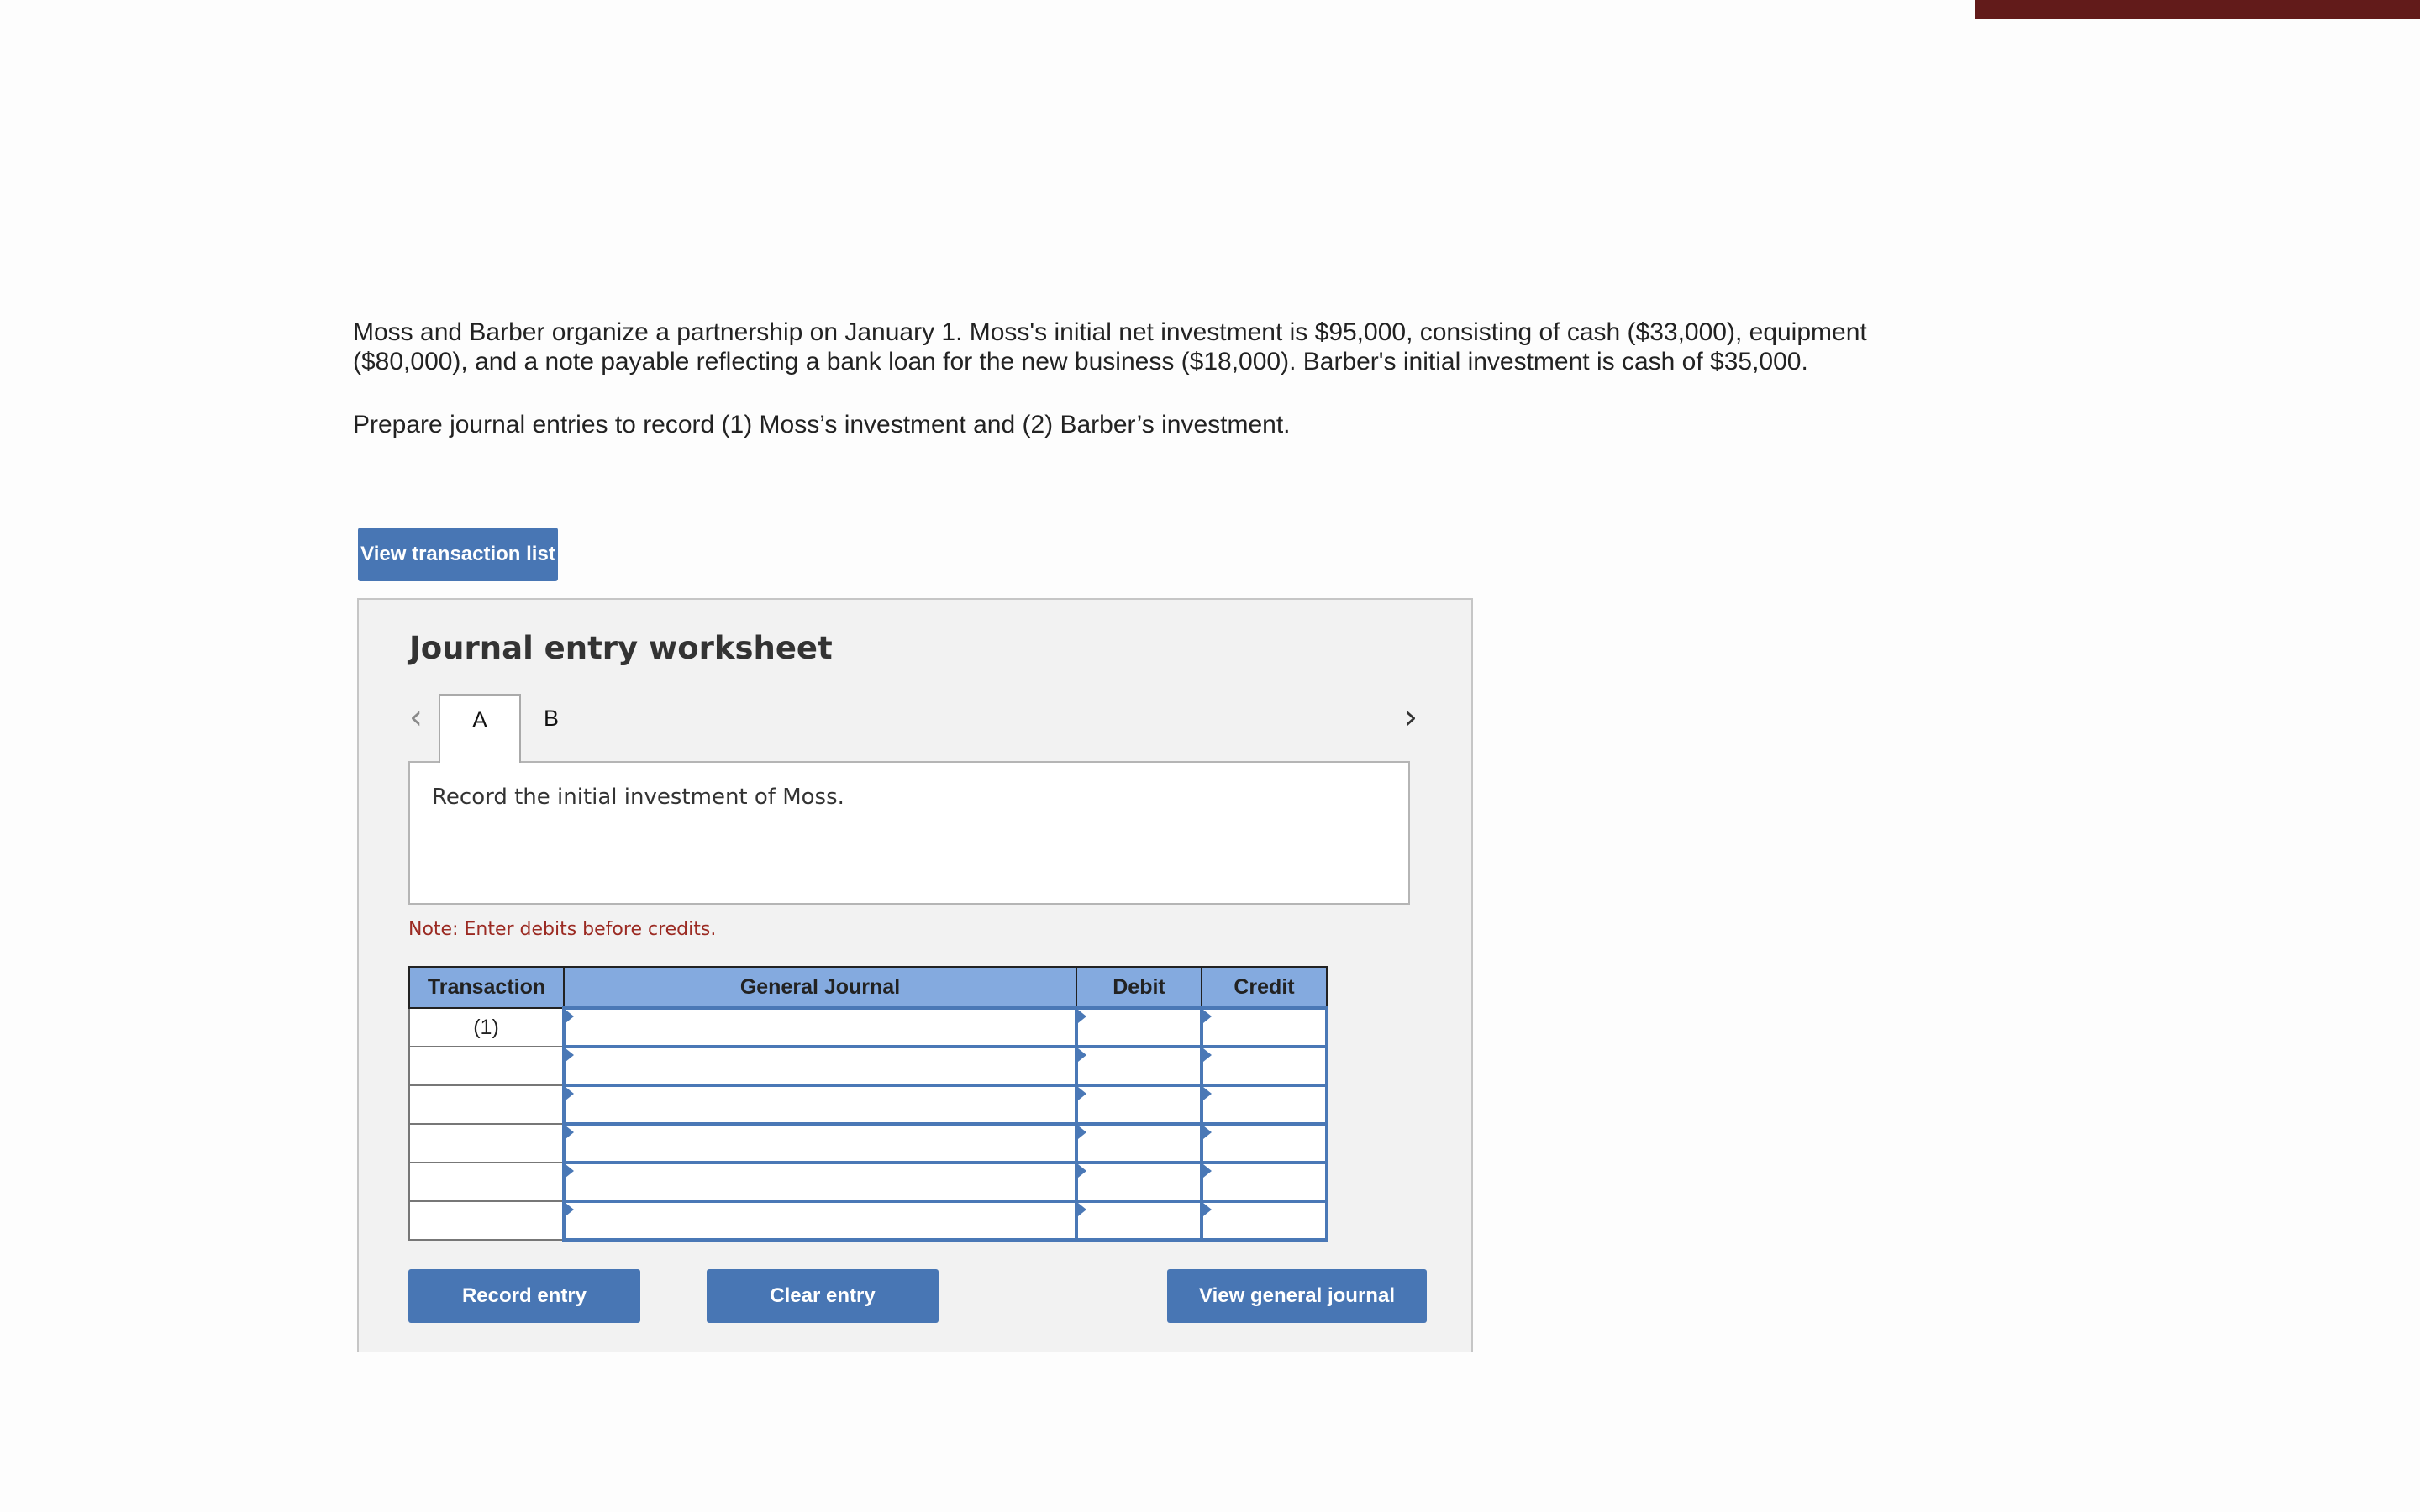 This screenshot has height=1512, width=2420. What do you see at coordinates (524, 1296) in the screenshot?
I see `record-entry-button: Record entry` at bounding box center [524, 1296].